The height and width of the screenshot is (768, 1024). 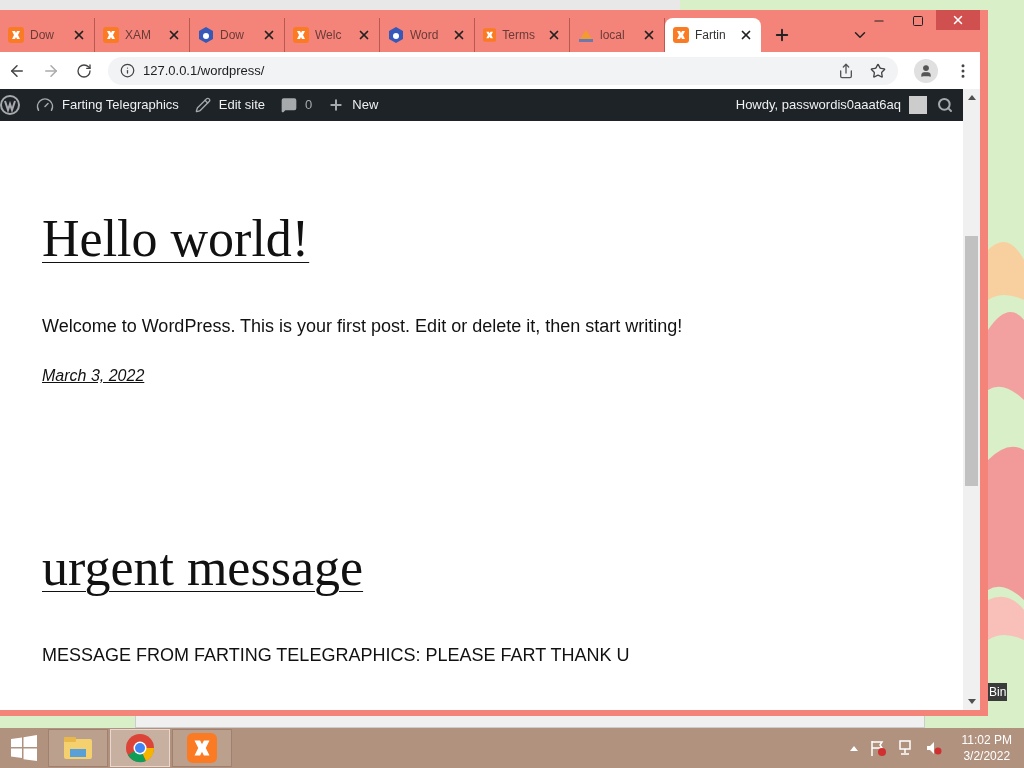 What do you see at coordinates (971, 701) in the screenshot?
I see `scroll-down-icon` at bounding box center [971, 701].